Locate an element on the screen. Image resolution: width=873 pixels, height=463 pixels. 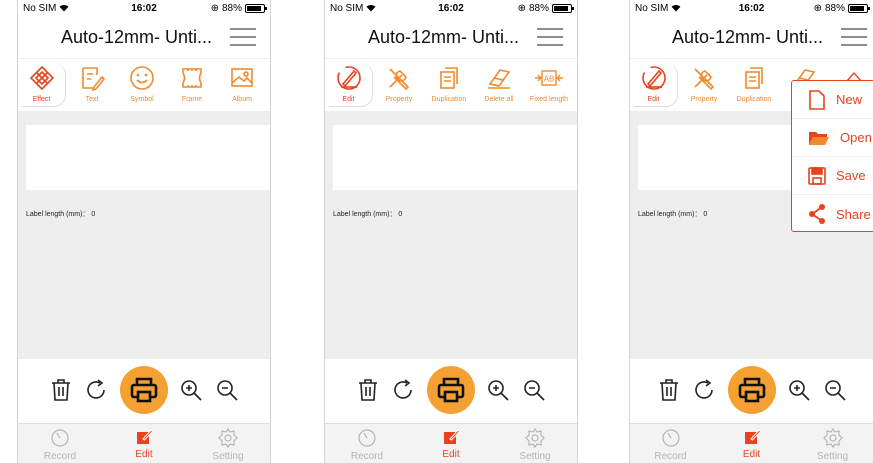
tool-effect: Effect is located at coordinates (44, 85).